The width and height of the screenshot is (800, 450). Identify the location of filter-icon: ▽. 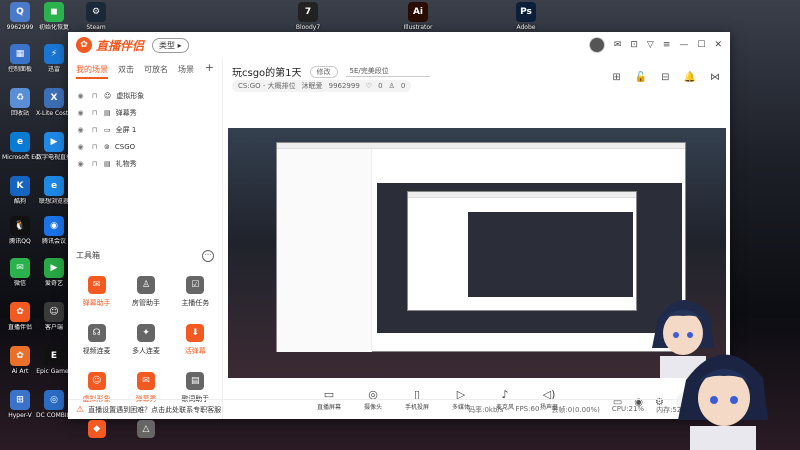
(650, 45).